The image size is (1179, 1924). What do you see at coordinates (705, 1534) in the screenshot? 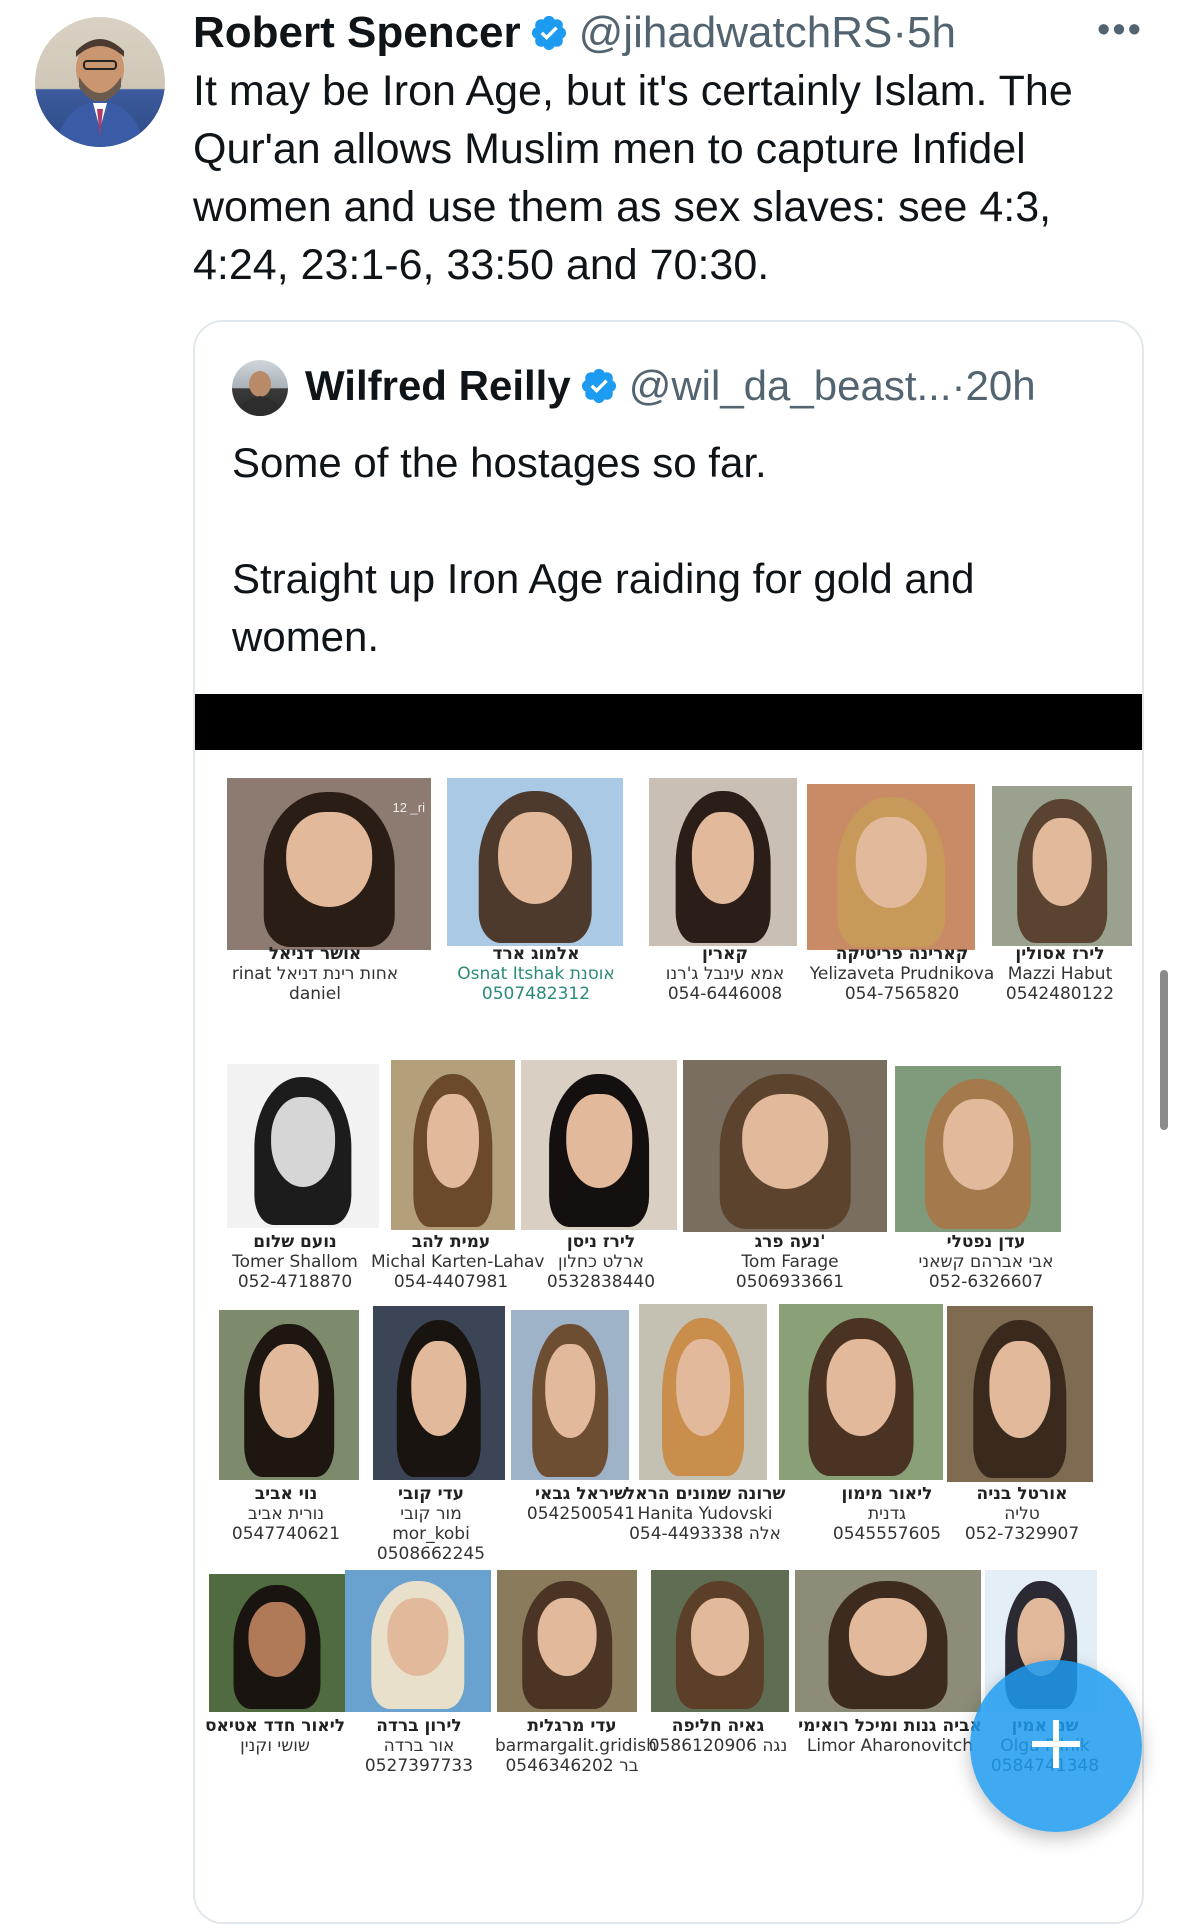
I see `caption-detail: אלה 054-4493338` at bounding box center [705, 1534].